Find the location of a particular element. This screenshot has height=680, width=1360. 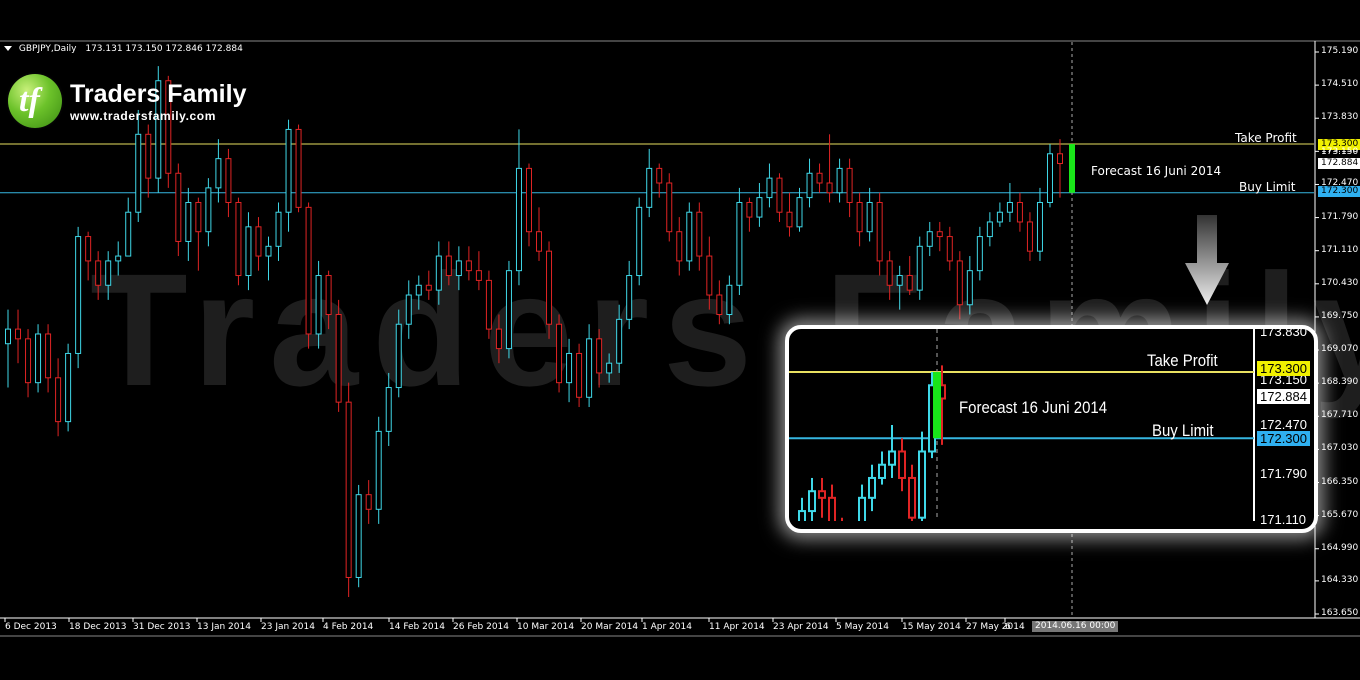

zoom-tick-label: 173.830 is located at coordinates (1283, 332).